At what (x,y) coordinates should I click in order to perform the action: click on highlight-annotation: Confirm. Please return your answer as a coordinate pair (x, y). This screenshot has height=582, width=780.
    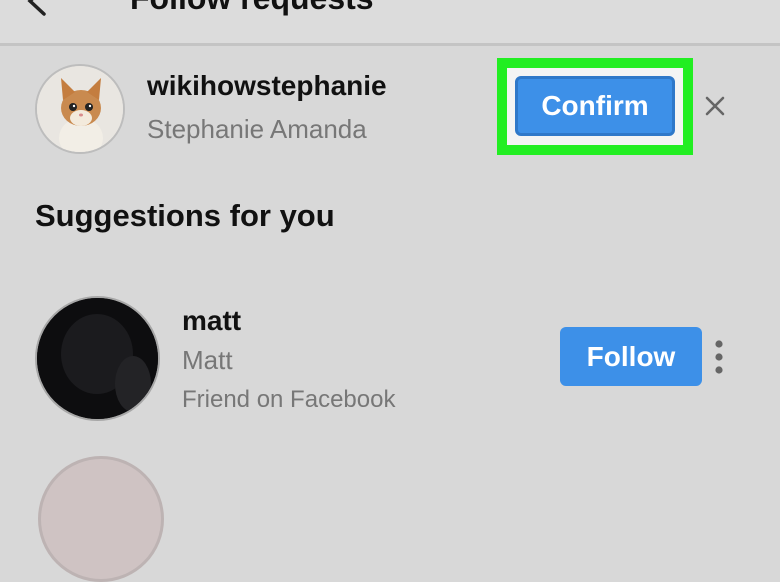
    Looking at the image, I should click on (595, 106).